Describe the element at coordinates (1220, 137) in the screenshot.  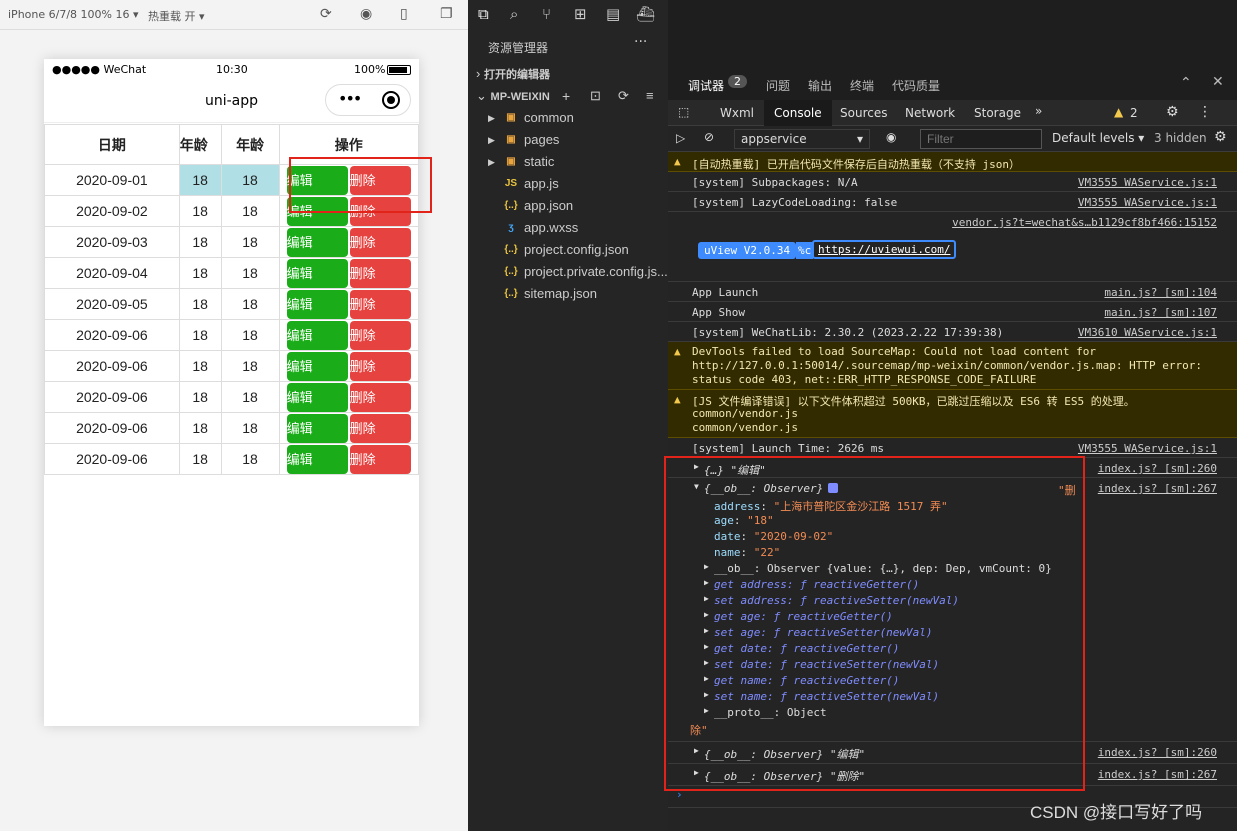
I see `console-settings-icon: ⚙` at that location.